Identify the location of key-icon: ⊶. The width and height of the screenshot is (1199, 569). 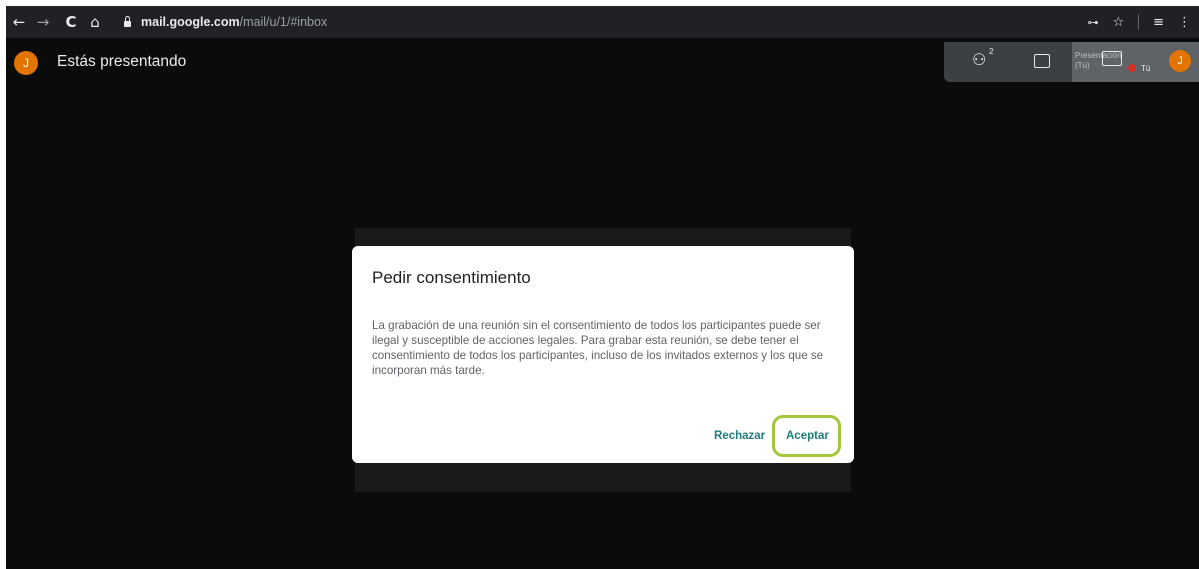
(1092, 22).